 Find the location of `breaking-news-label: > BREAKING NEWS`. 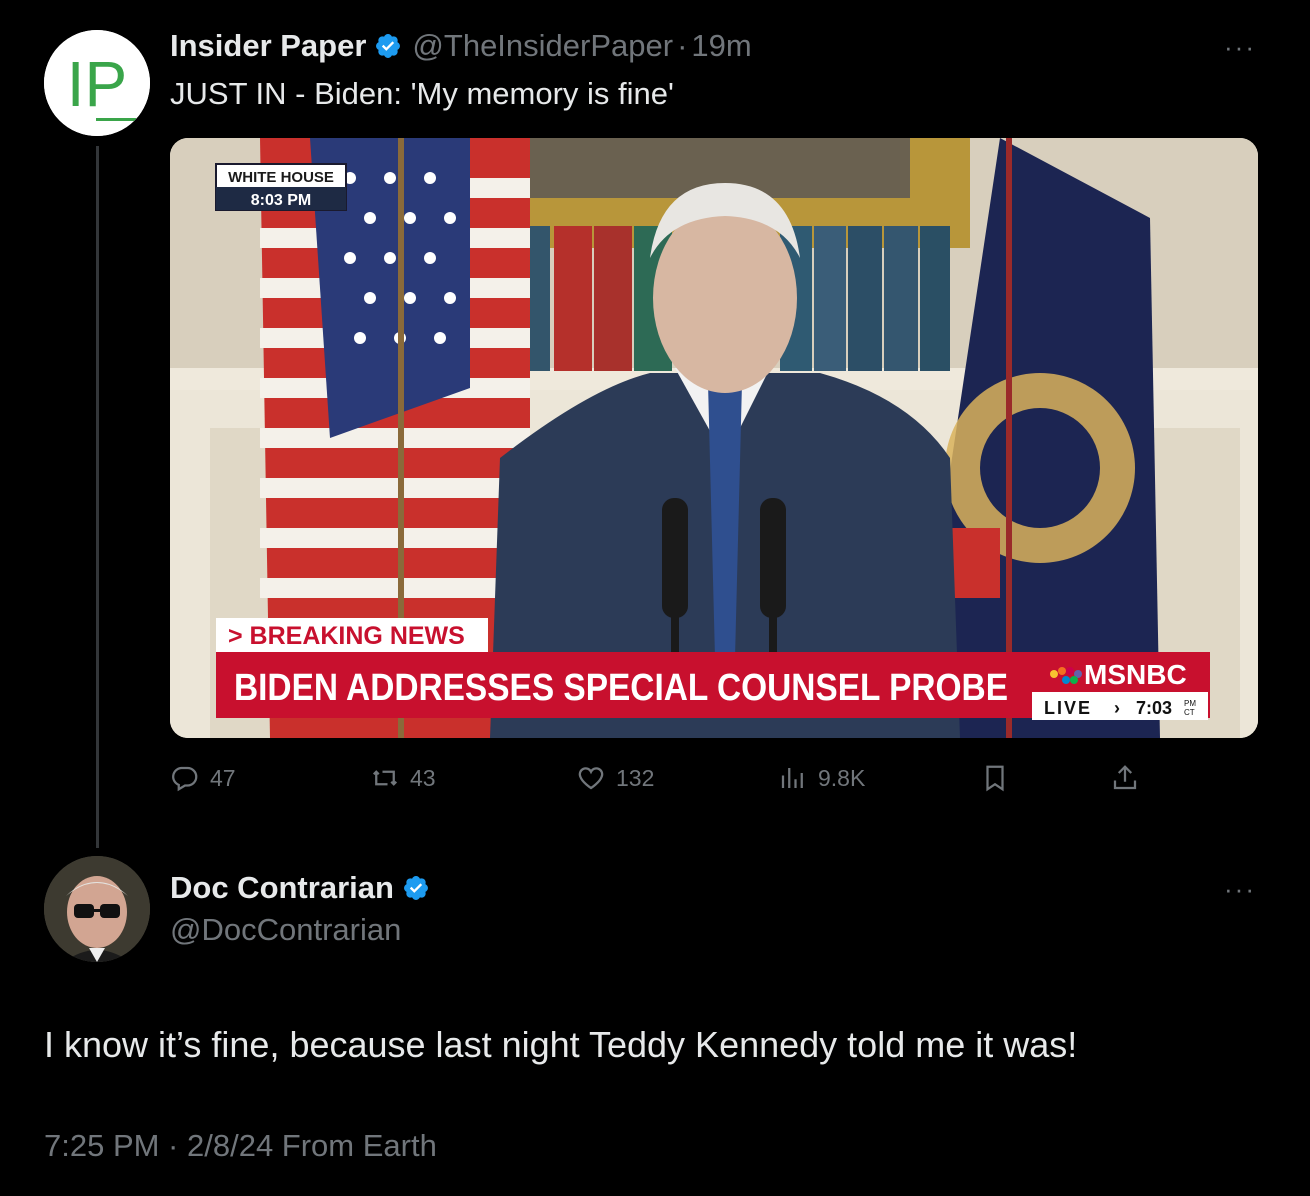

breaking-news-label: > BREAKING NEWS is located at coordinates (346, 636).